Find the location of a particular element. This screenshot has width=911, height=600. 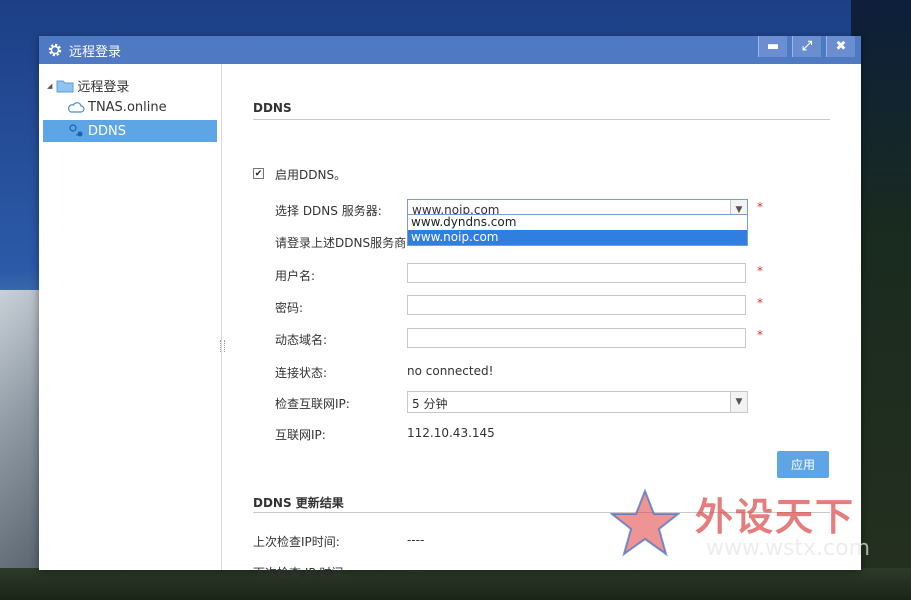

domain-input is located at coordinates (576, 338).